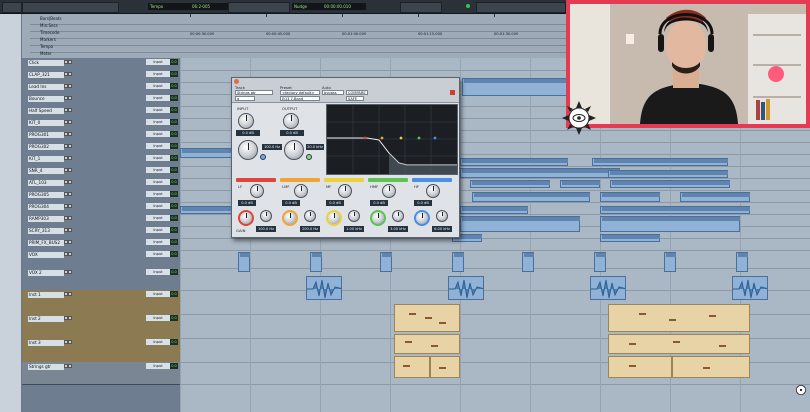  I want to click on track-header: Inst 3 Input 0.0, so click(101, 350).